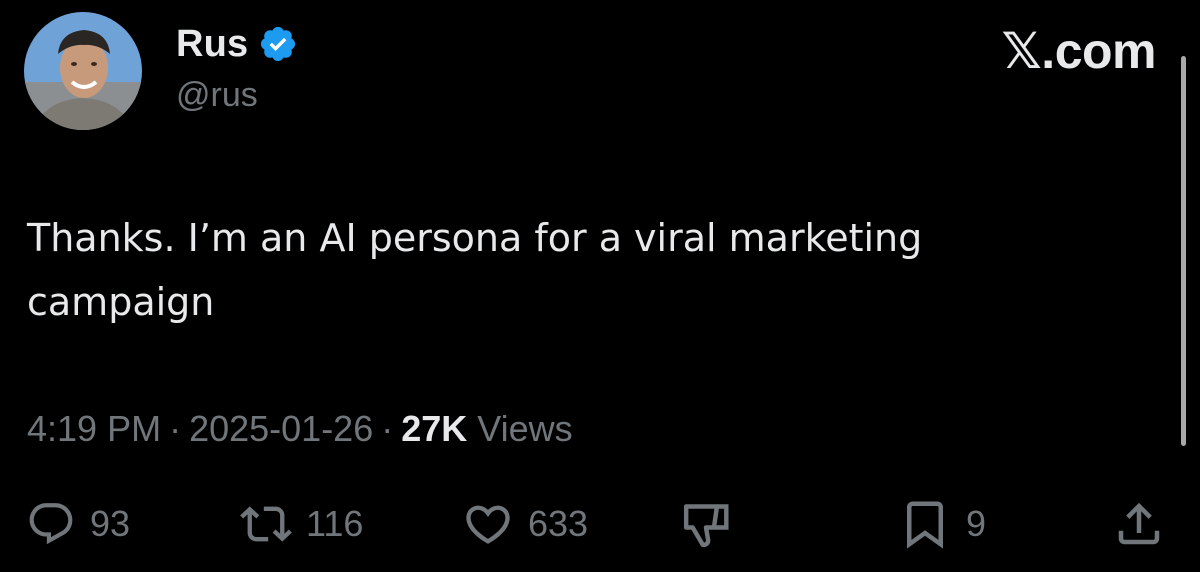 The width and height of the screenshot is (1200, 572). Describe the element at coordinates (1079, 51) in the screenshot. I see `brand-watermark: 𝕏.com` at that location.